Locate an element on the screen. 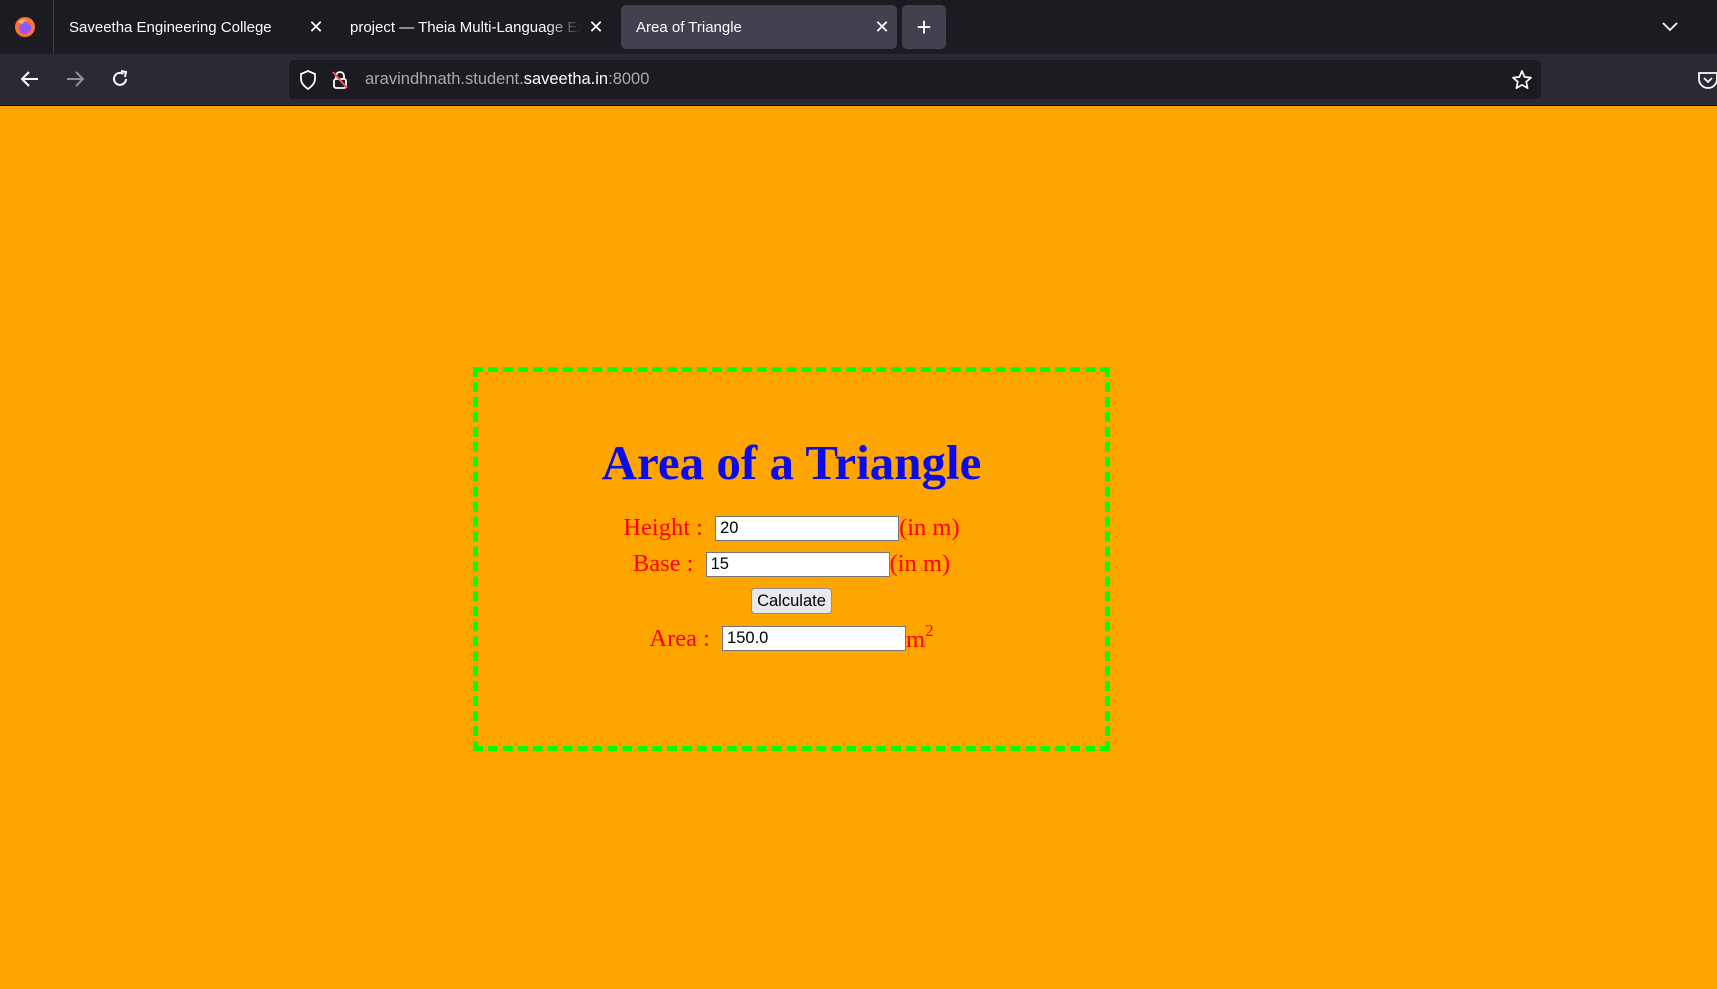 The width and height of the screenshot is (1717, 989). area-row: Area : m2 is located at coordinates (791, 637).